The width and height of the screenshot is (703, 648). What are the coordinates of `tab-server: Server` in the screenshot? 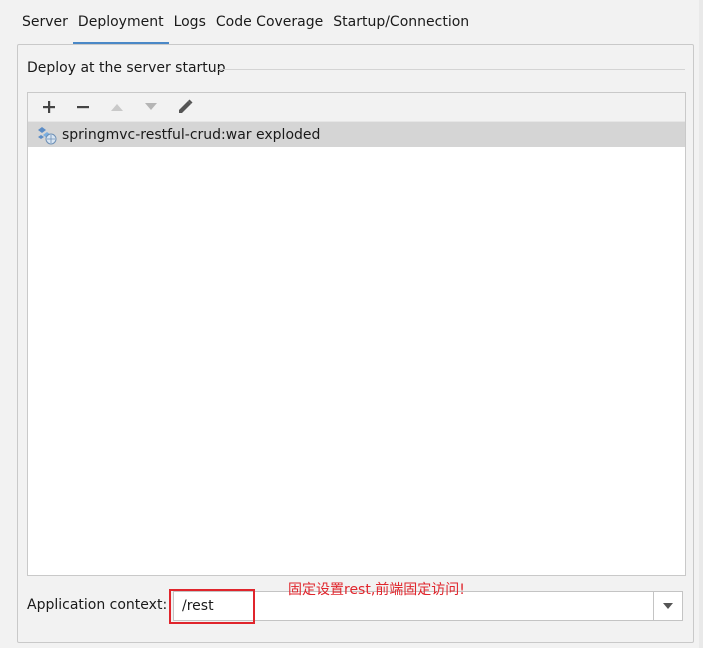 It's located at (45, 23).